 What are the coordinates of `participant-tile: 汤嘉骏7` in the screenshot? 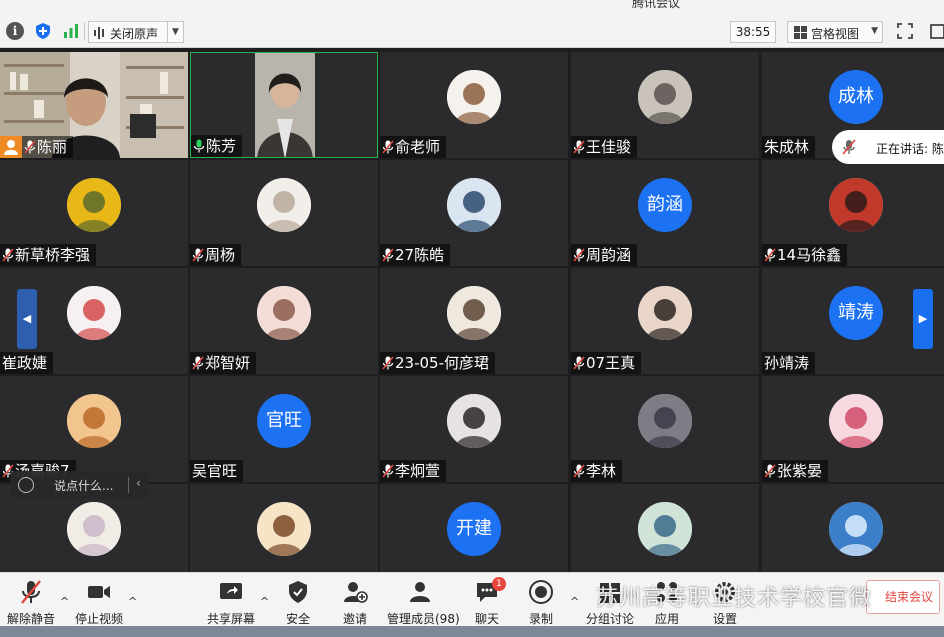 It's located at (94, 429).